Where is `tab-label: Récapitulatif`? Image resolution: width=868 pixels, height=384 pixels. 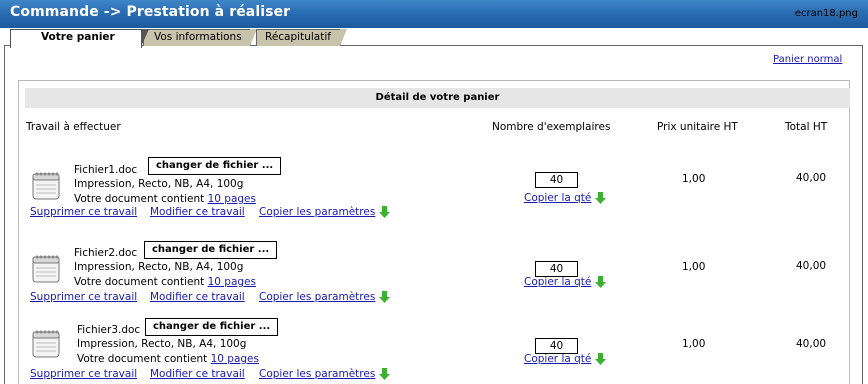 tab-label: Récapitulatif is located at coordinates (298, 37).